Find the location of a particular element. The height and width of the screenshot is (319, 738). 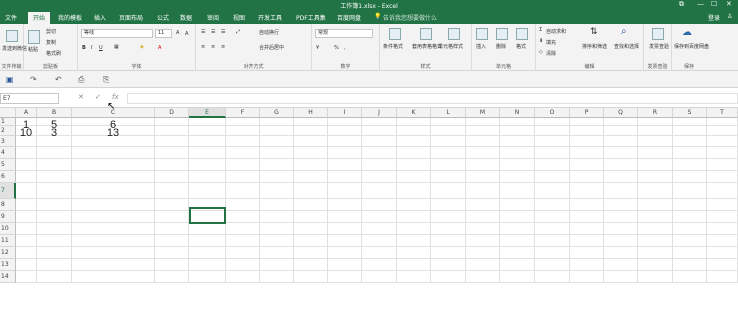

cell-n9 is located at coordinates (517, 217).